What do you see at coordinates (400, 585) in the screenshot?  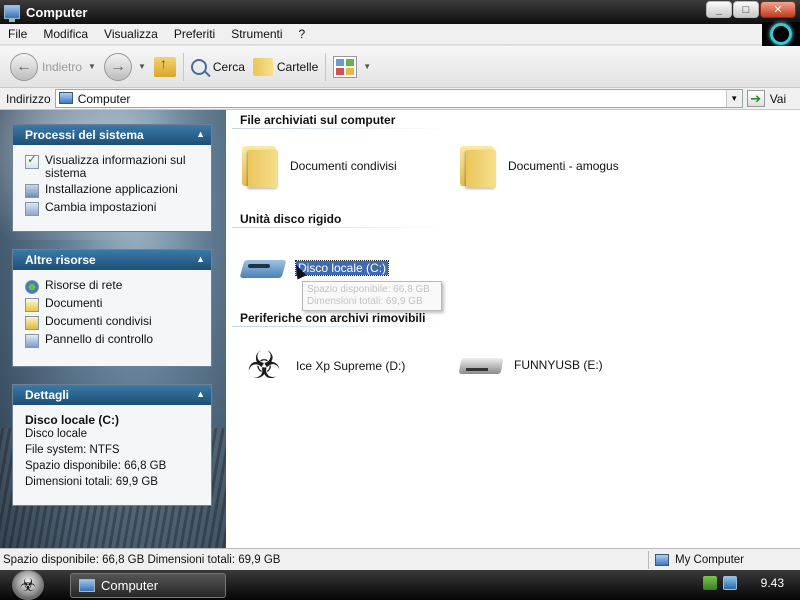 I see `taskbar: ☣ Computer 9.43` at bounding box center [400, 585].